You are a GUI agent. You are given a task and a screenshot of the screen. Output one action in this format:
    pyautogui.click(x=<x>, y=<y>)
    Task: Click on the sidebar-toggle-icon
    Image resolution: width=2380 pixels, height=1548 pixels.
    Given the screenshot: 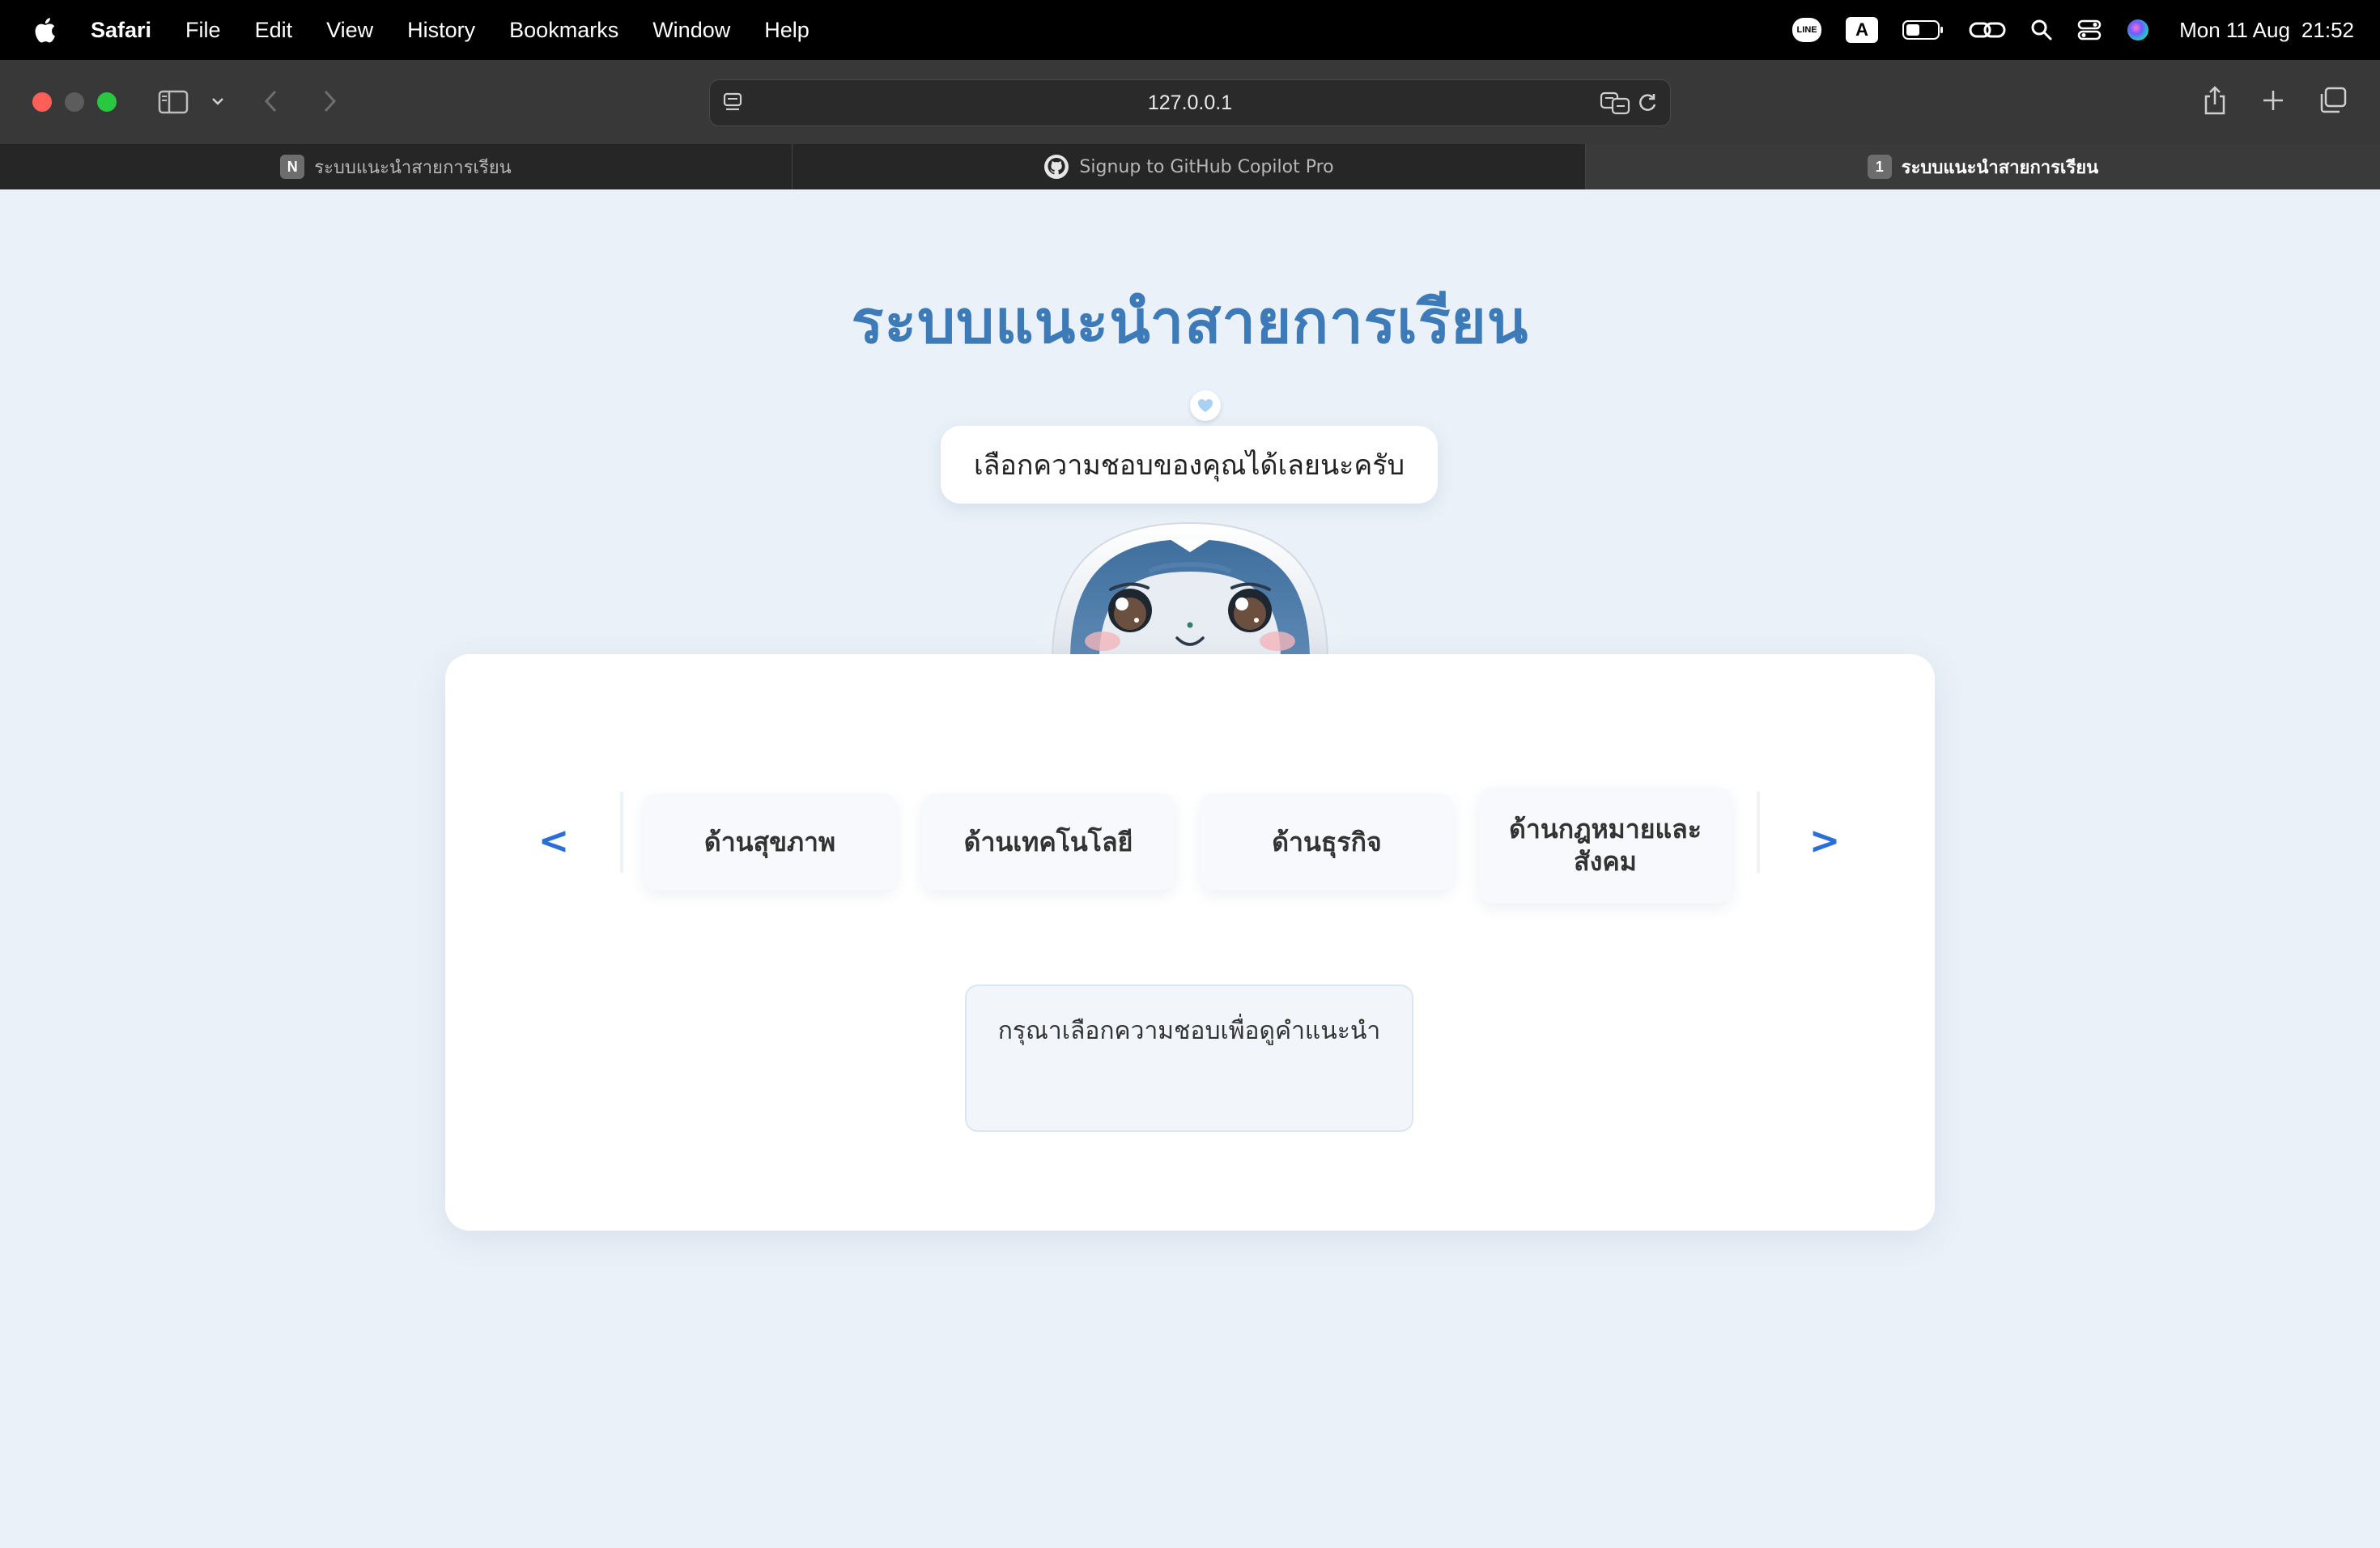 What is the action you would take?
    pyautogui.click(x=173, y=102)
    